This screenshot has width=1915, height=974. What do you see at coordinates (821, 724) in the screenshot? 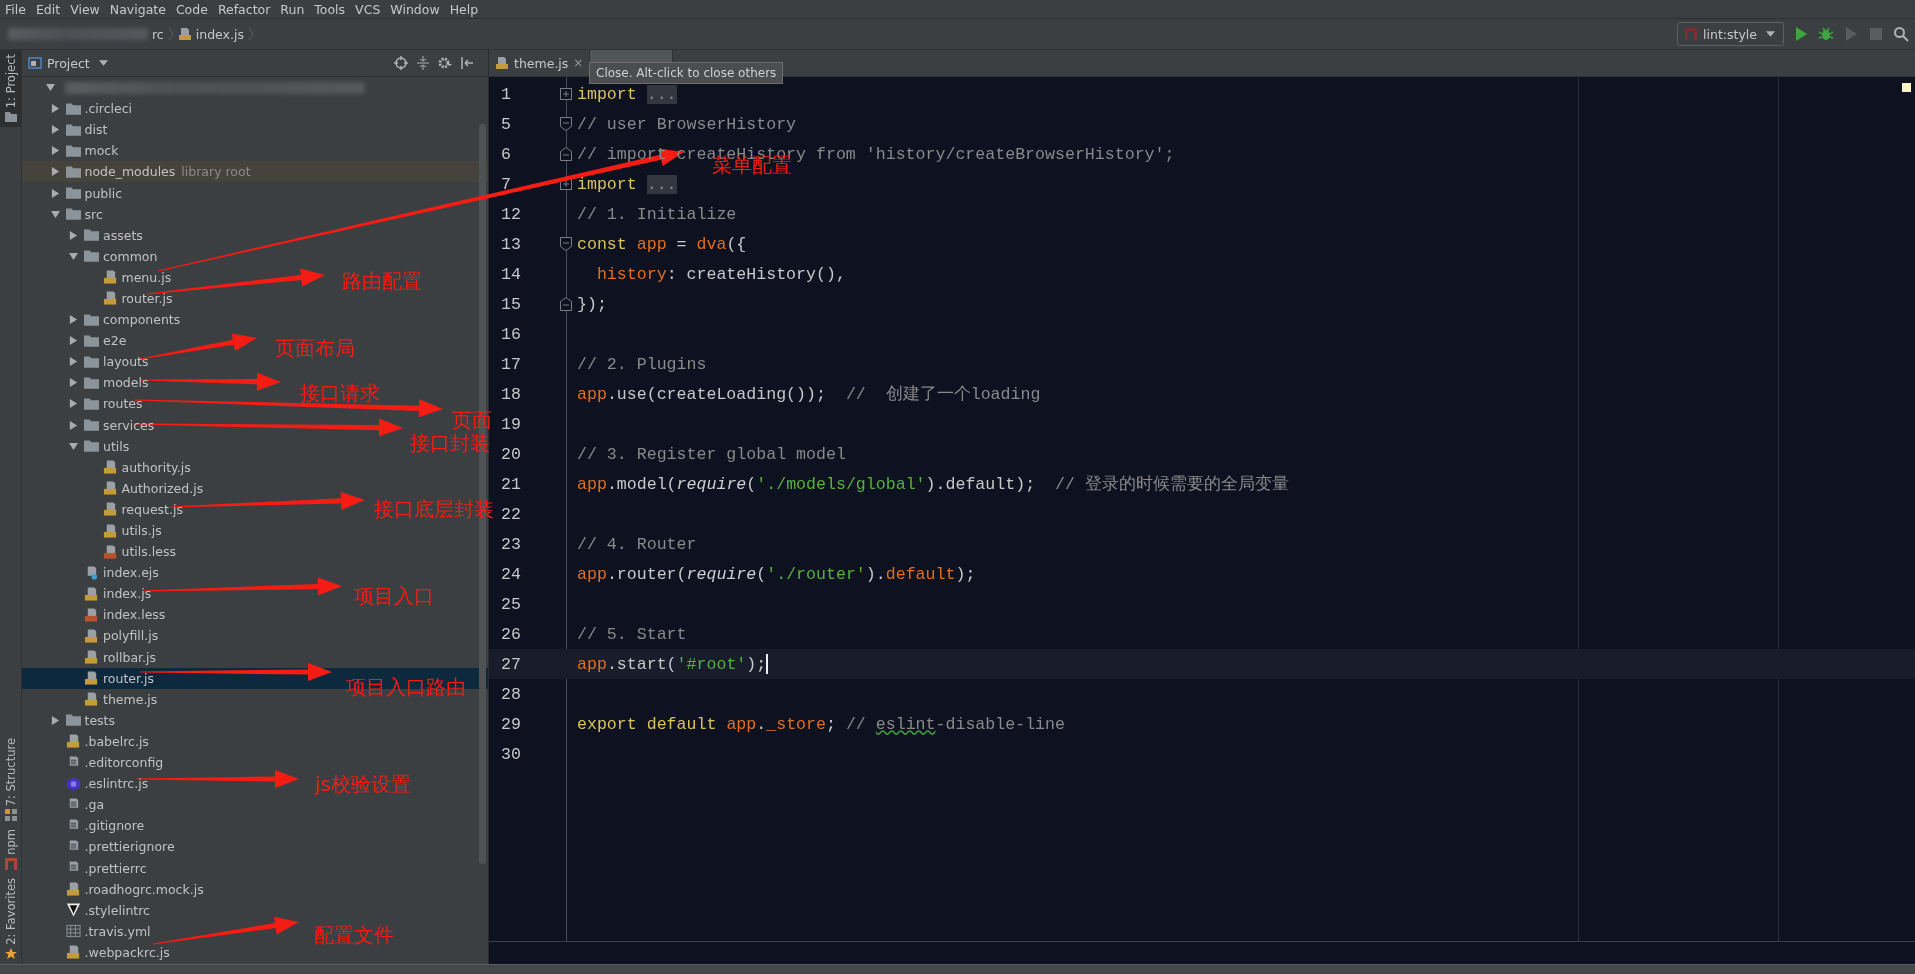
I see `code-line: export default app._store; // eslint-disable-line` at bounding box center [821, 724].